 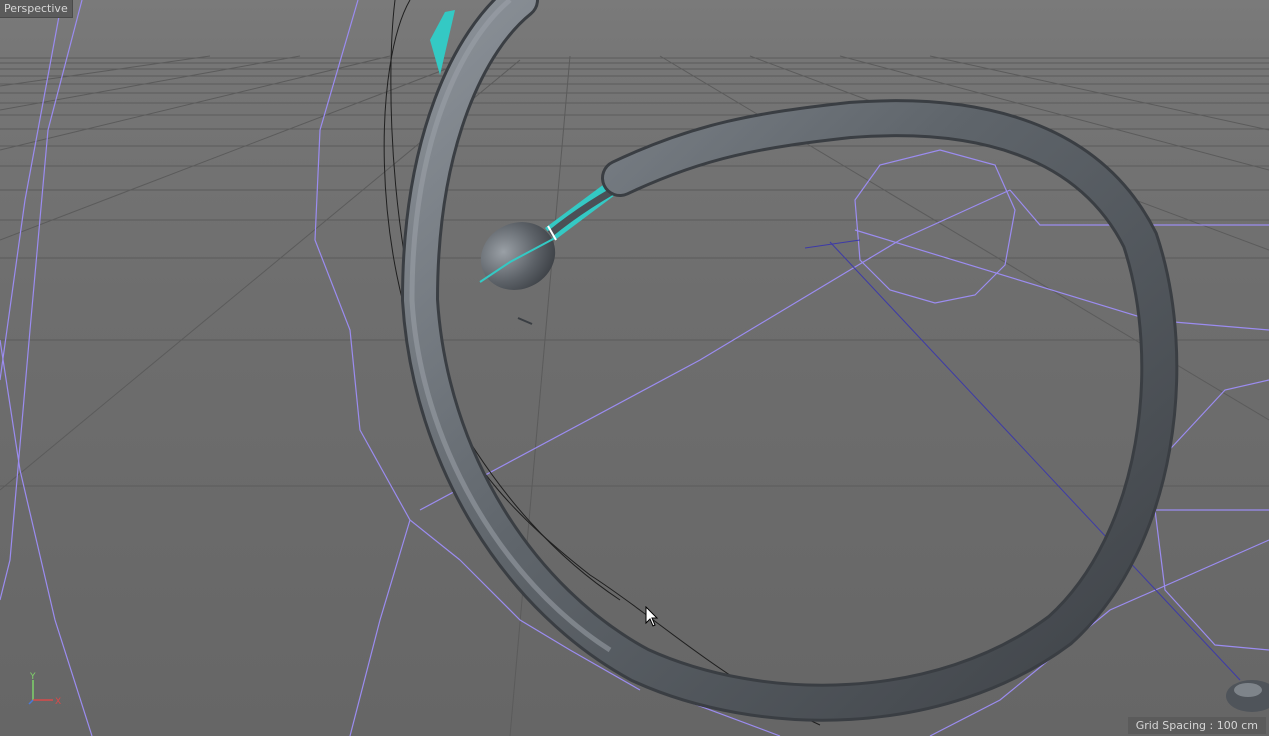 What do you see at coordinates (58, 702) in the screenshot?
I see `axis-x-label: X` at bounding box center [58, 702].